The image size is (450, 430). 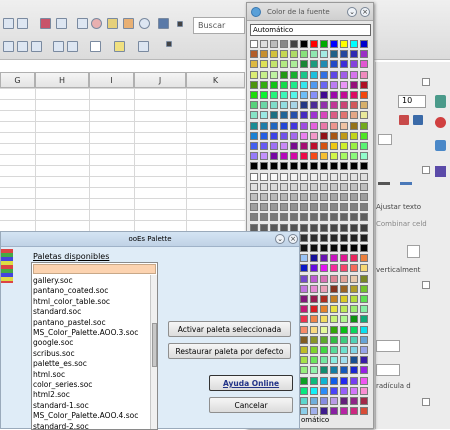 I want to click on bold-icon, so click(x=404, y=120).